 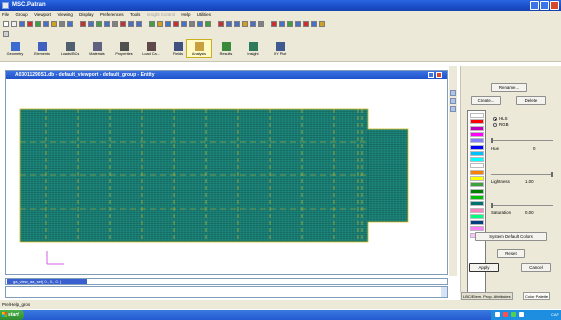 I want to click on command-history: ga_view_aa_set( 0., 0., 0. ), so click(x=226, y=281).